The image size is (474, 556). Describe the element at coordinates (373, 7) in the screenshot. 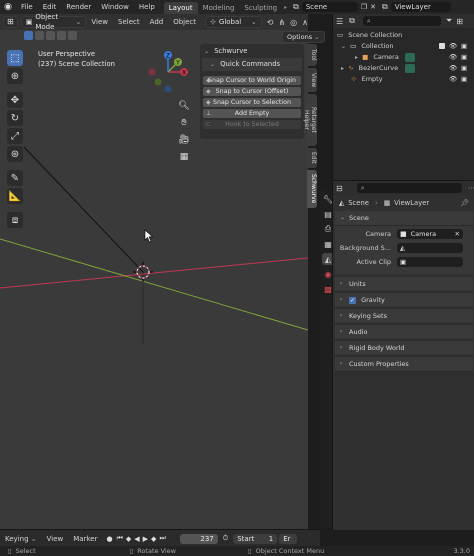

I see `scene-close-icon: ✕` at that location.